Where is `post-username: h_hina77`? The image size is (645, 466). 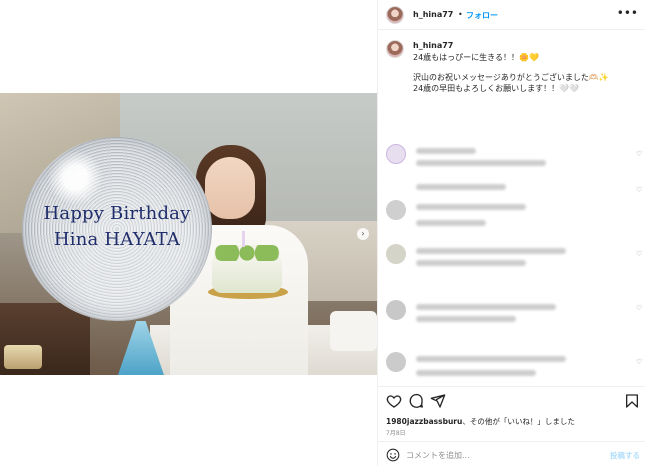 post-username: h_hina77 is located at coordinates (433, 14).